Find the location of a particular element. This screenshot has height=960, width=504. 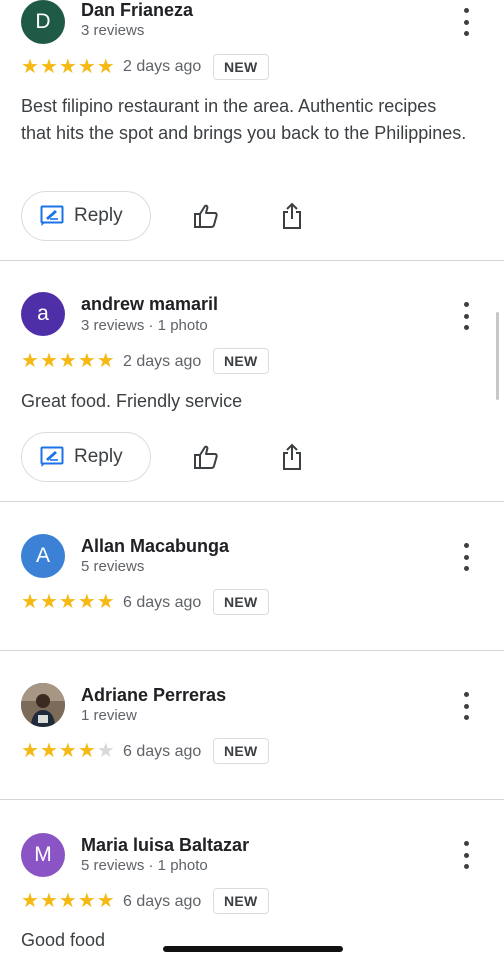

reviewer-name: Maria luisa Baltazar is located at coordinates (165, 845).